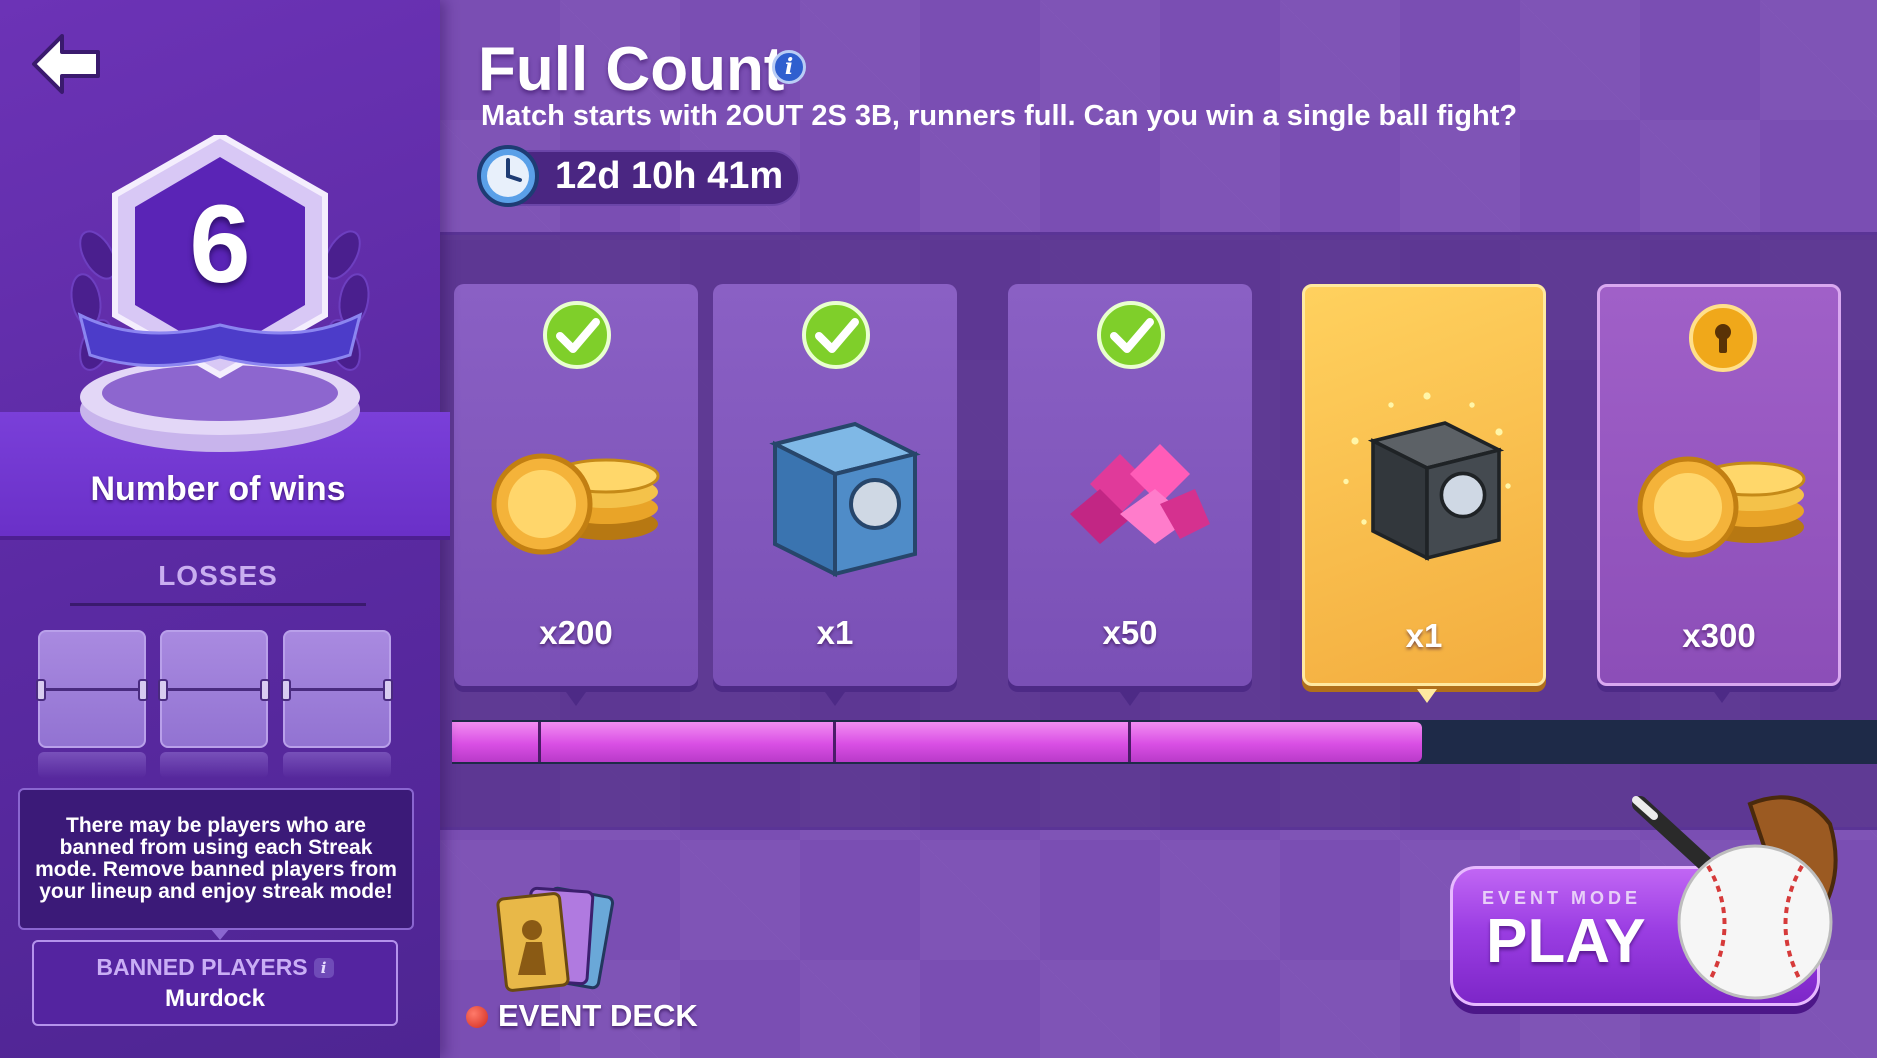 The image size is (1877, 1058). Describe the element at coordinates (937, 742) in the screenshot. I see `streak-progress-fill` at that location.